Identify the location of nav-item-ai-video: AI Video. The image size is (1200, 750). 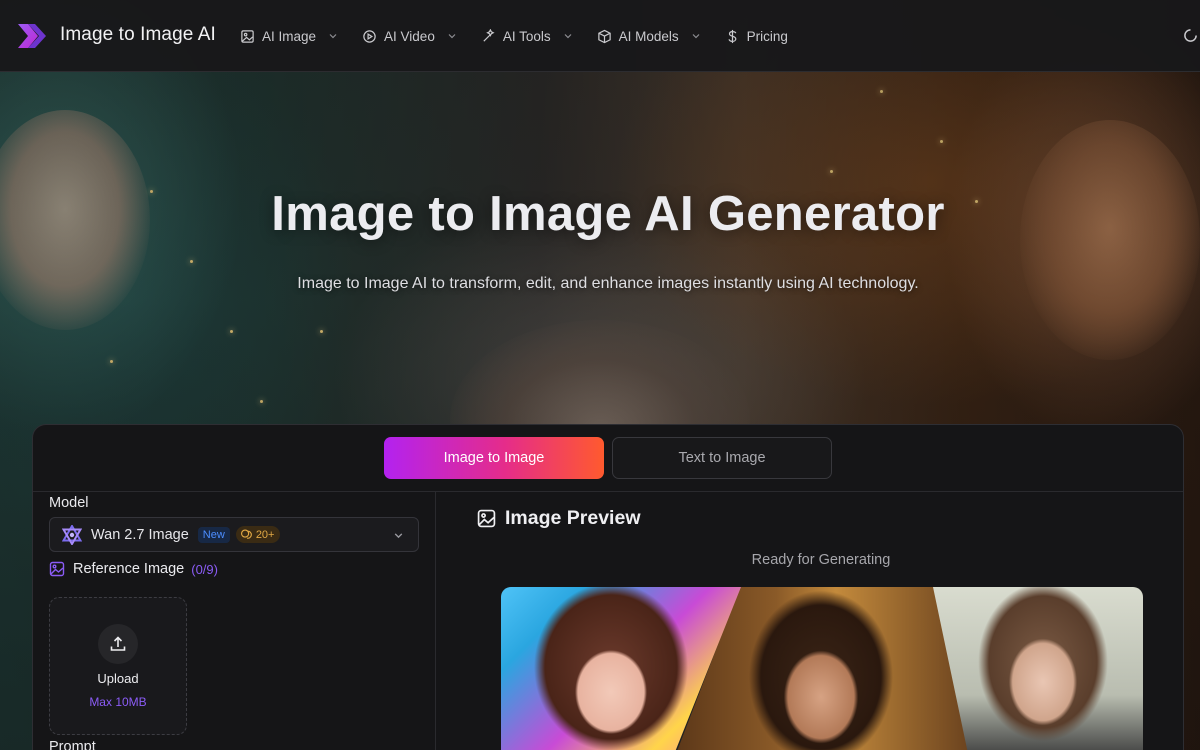
(409, 36).